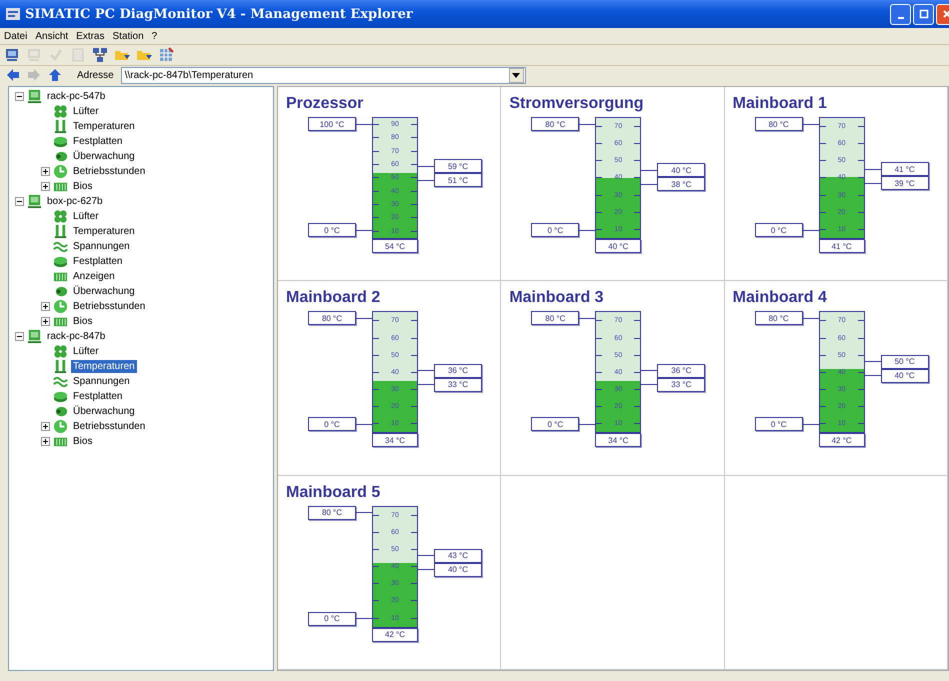  What do you see at coordinates (900, 14) in the screenshot?
I see `minimize-button` at bounding box center [900, 14].